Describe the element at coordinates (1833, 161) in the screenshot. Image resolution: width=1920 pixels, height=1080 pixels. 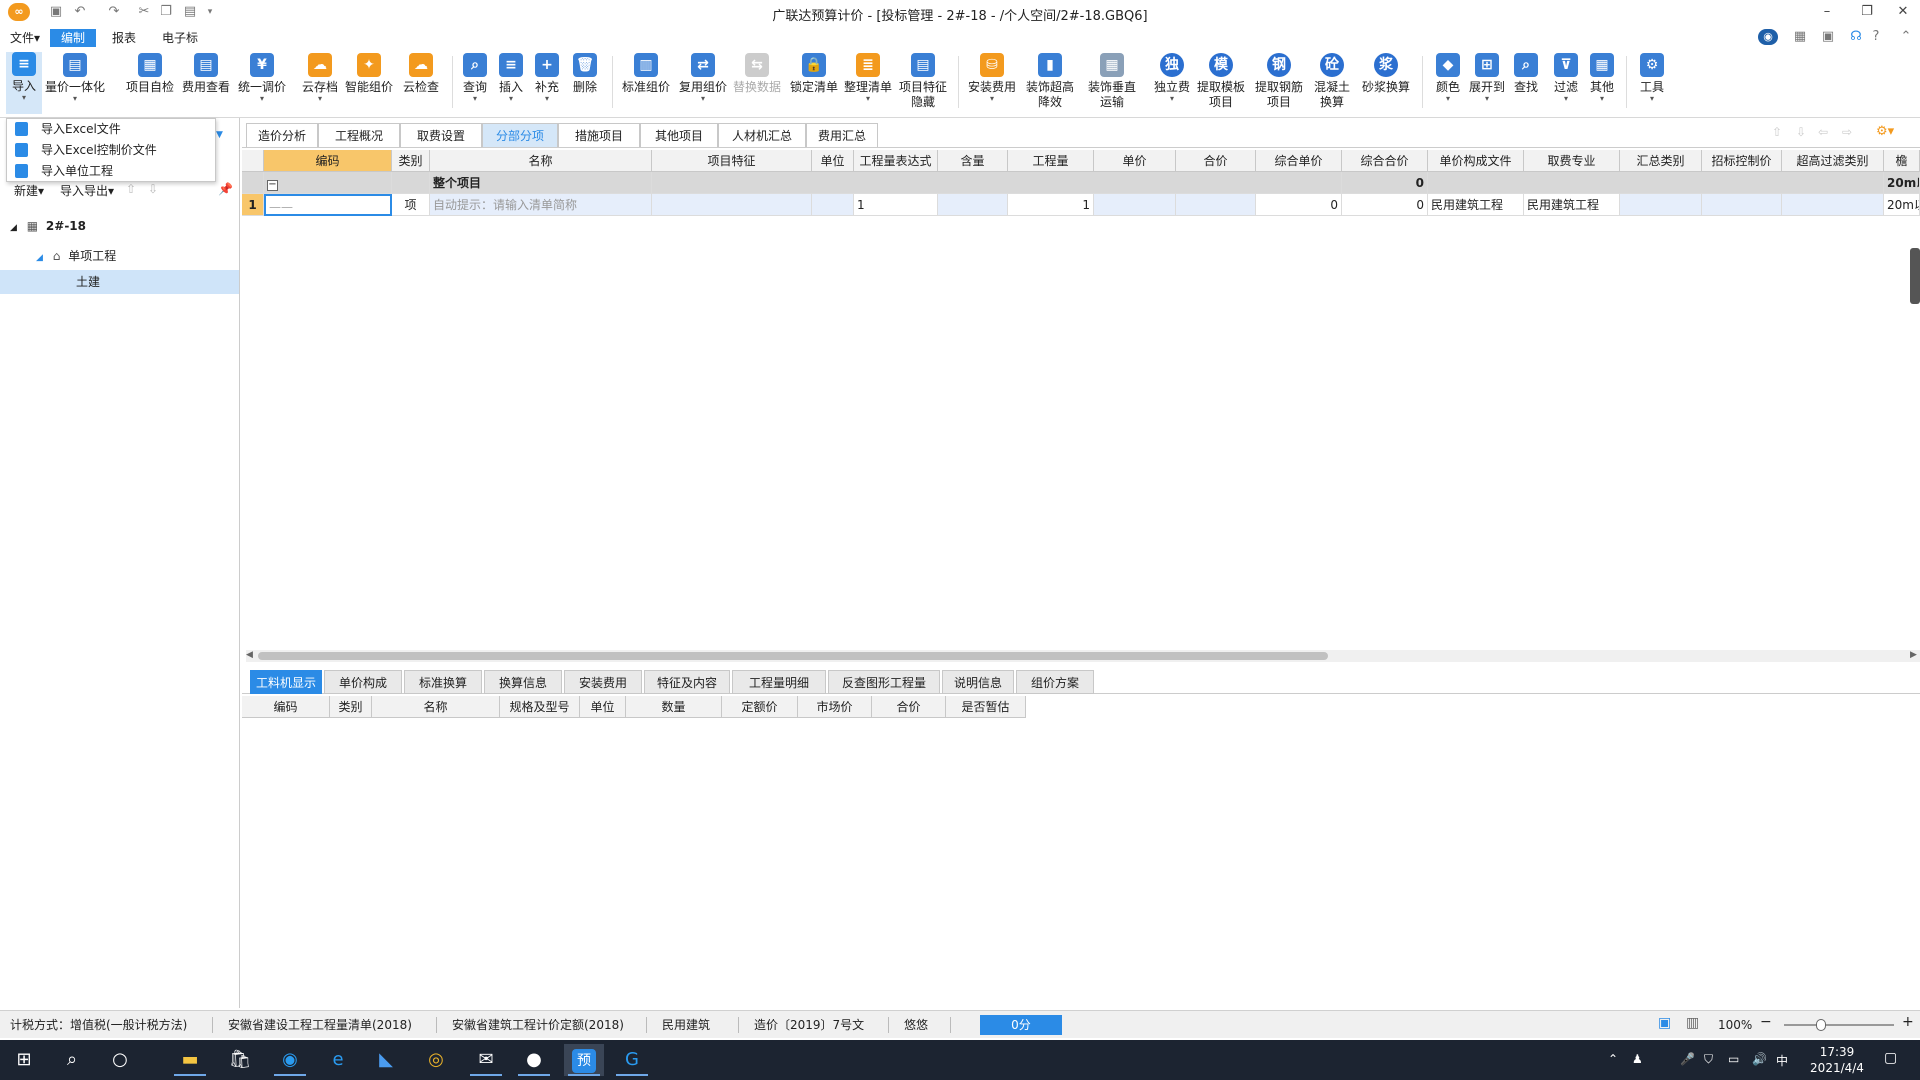
I see `col-header-height-filter: 超高过滤类别` at that location.